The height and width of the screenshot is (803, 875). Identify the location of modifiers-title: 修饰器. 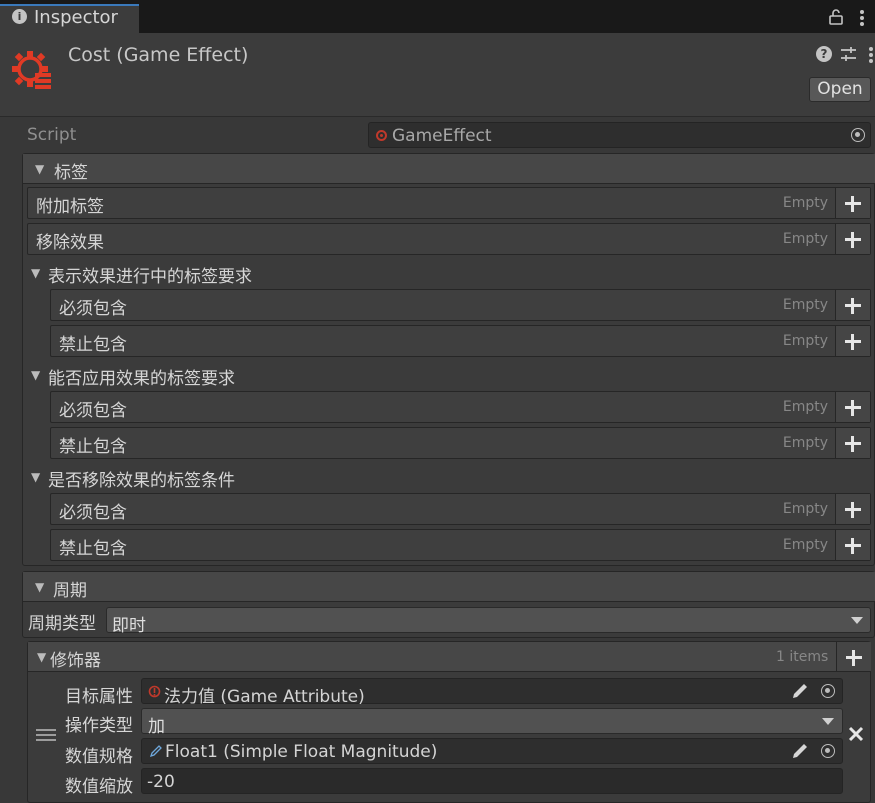
(75, 661).